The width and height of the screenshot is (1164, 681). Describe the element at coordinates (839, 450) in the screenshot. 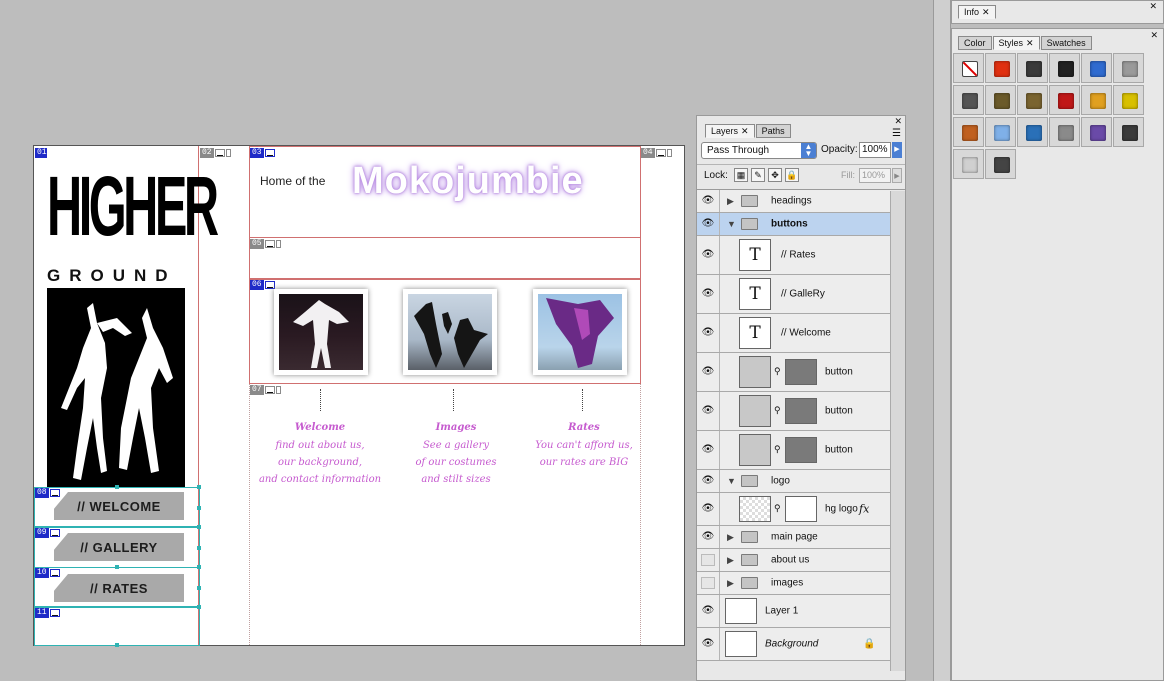

I see `layer-name: button` at that location.